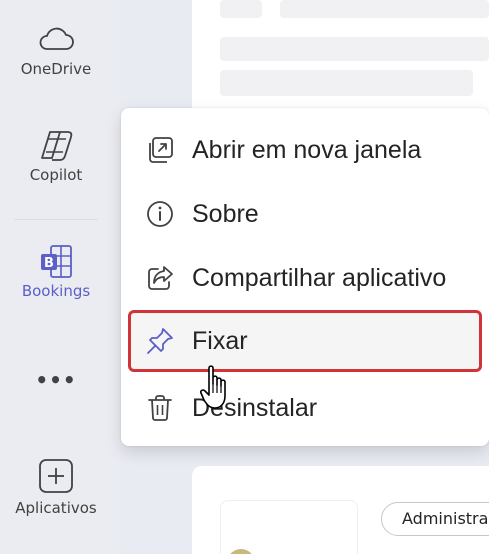 This screenshot has height=554, width=489. I want to click on menu-item-label: Fixar, so click(220, 340).